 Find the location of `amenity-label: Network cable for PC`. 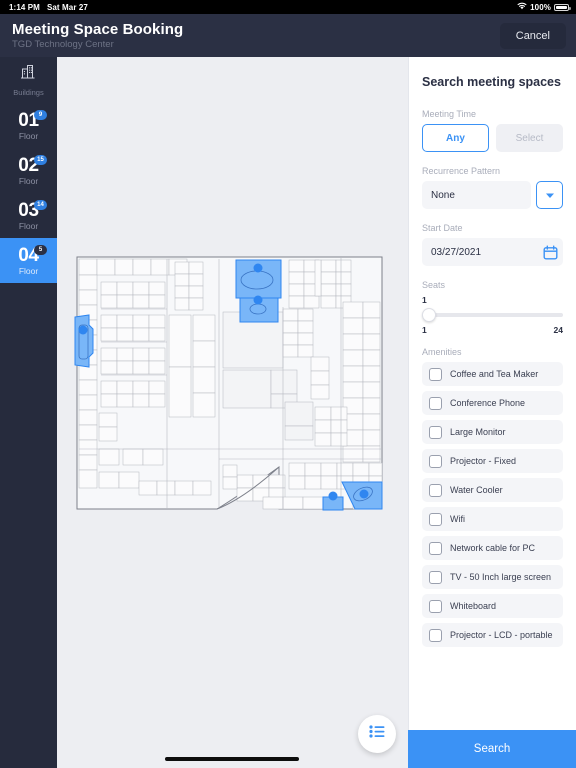

amenity-label: Network cable for PC is located at coordinates (493, 548).